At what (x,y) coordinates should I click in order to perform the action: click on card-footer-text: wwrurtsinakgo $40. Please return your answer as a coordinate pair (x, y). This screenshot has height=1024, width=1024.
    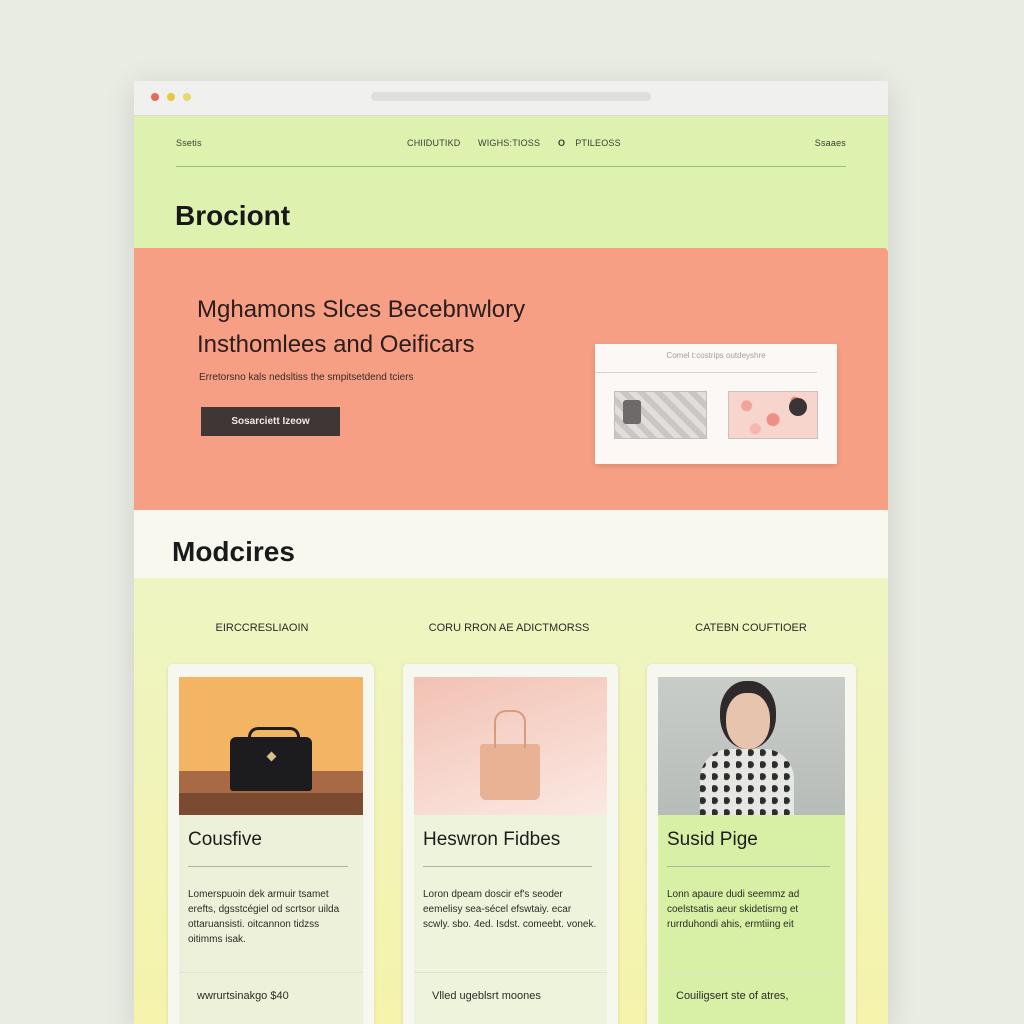
    Looking at the image, I should click on (243, 996).